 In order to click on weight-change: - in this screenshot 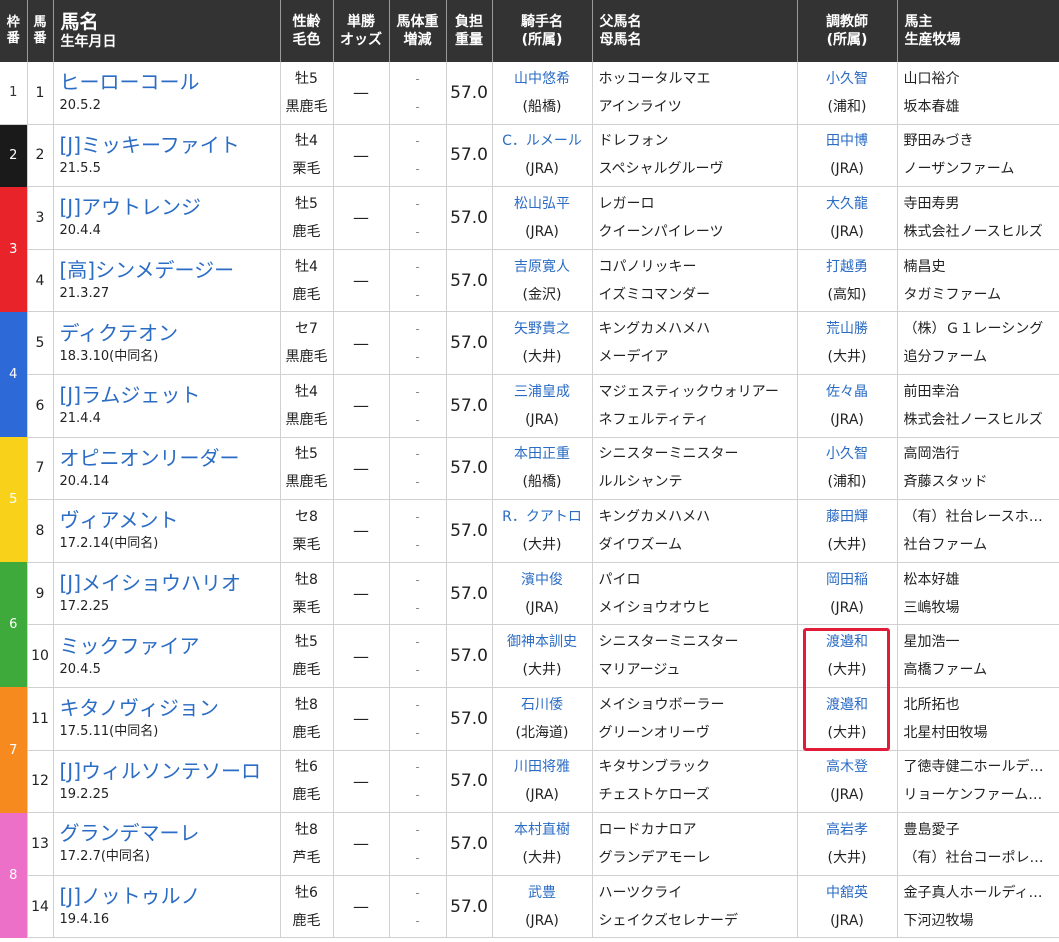, I will do `click(417, 795)`.